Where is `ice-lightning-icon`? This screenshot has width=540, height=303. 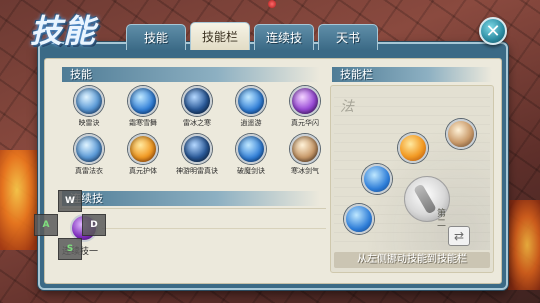 ice-lightning-icon is located at coordinates (197, 101).